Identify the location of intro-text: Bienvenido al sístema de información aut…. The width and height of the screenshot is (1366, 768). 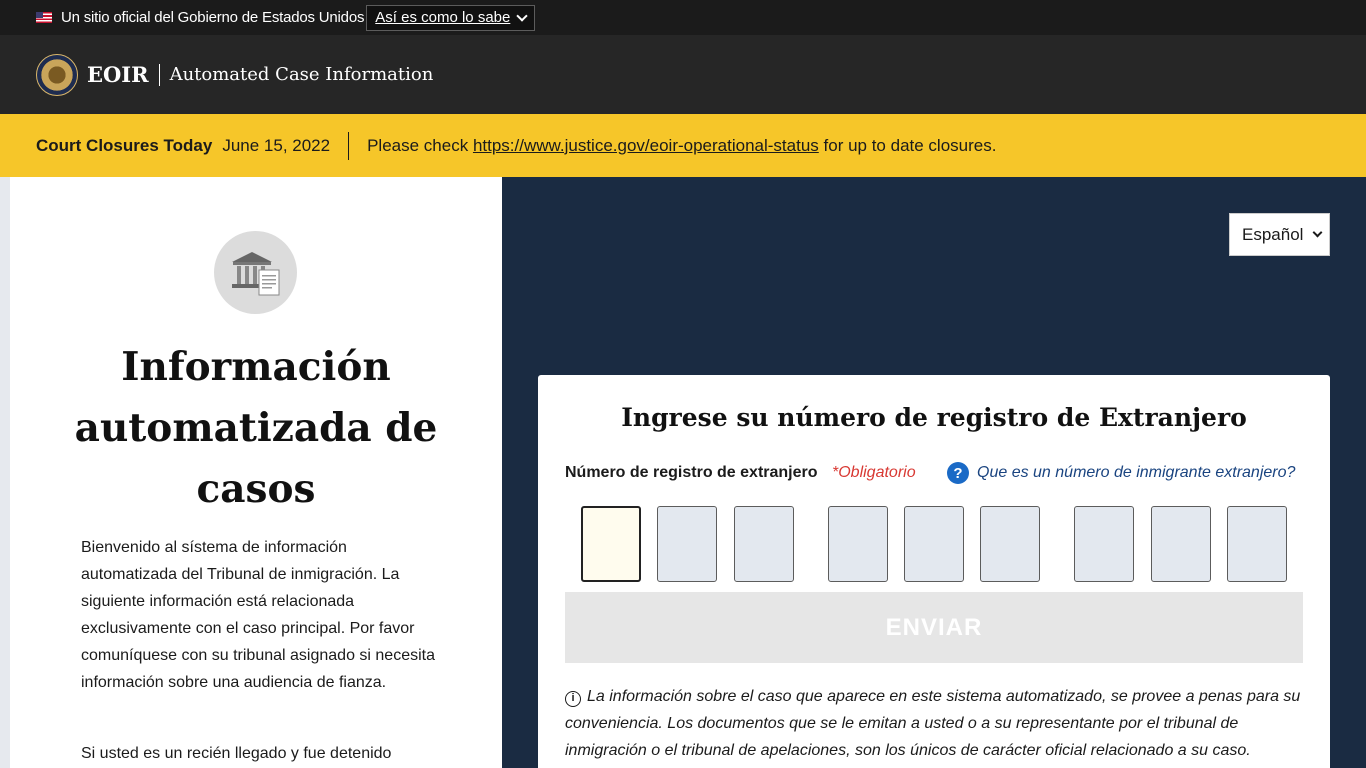
(258, 615).